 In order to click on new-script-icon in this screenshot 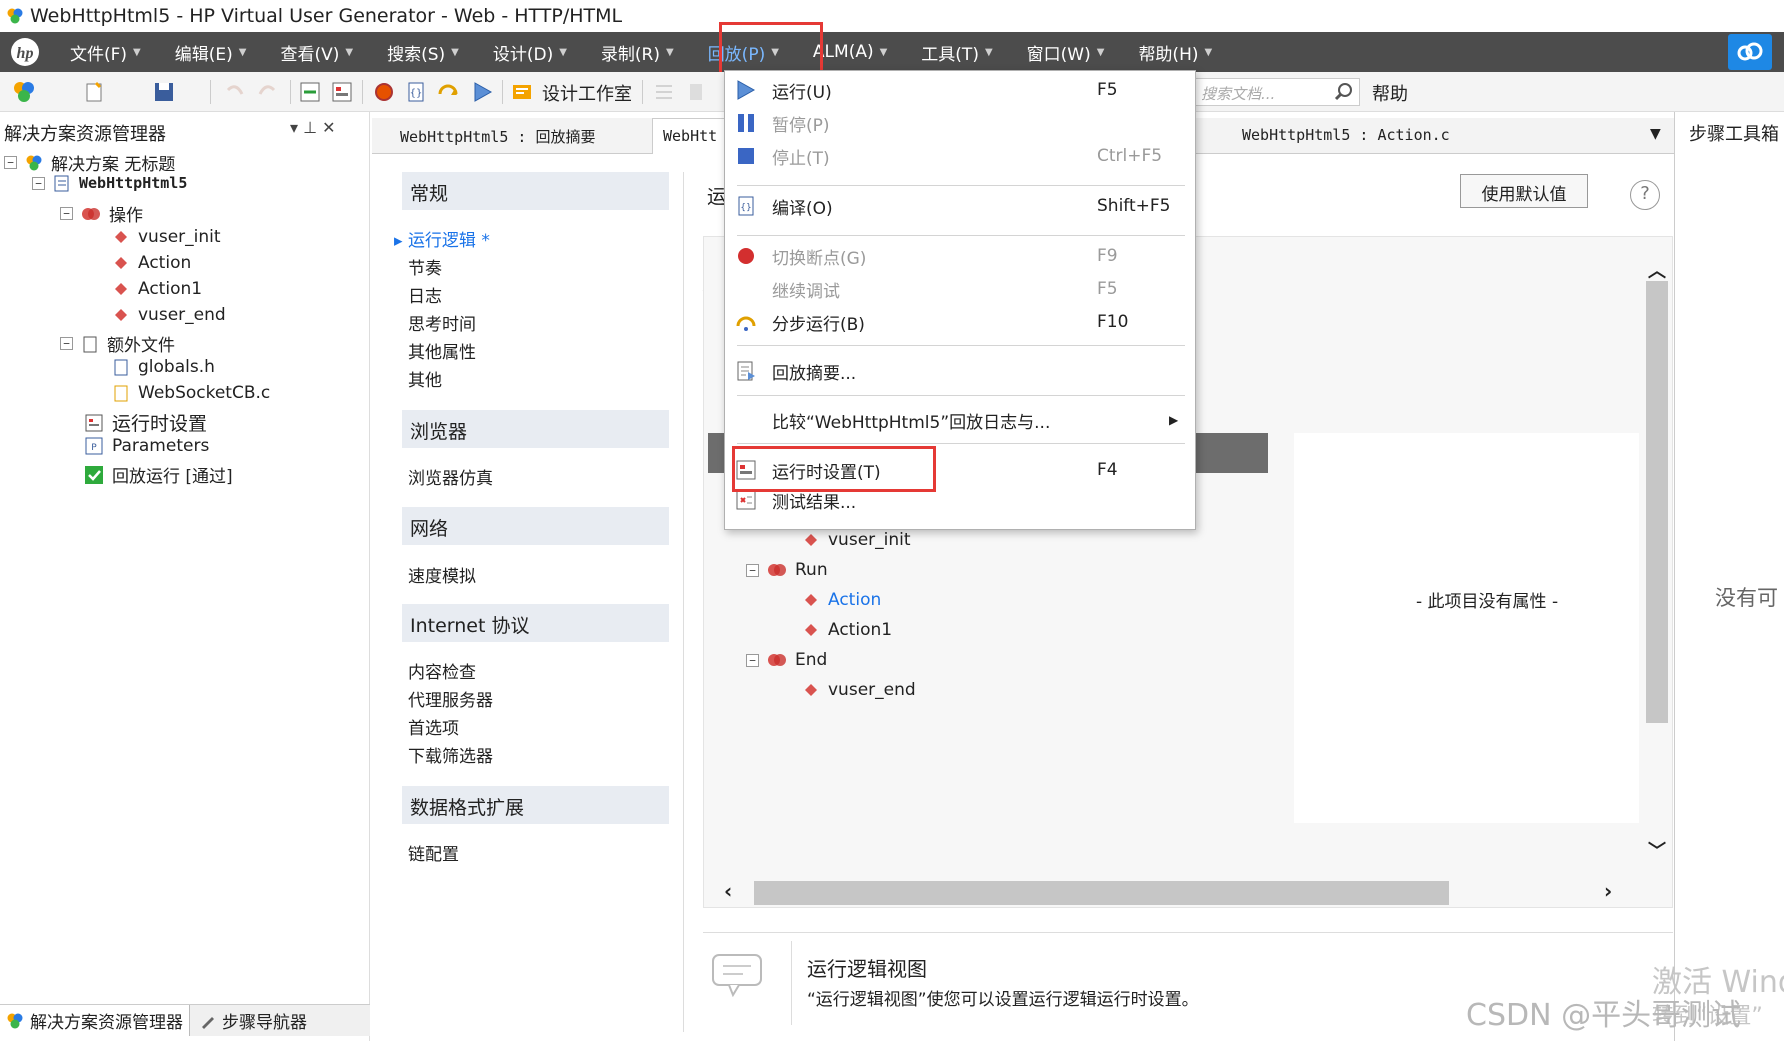, I will do `click(94, 92)`.